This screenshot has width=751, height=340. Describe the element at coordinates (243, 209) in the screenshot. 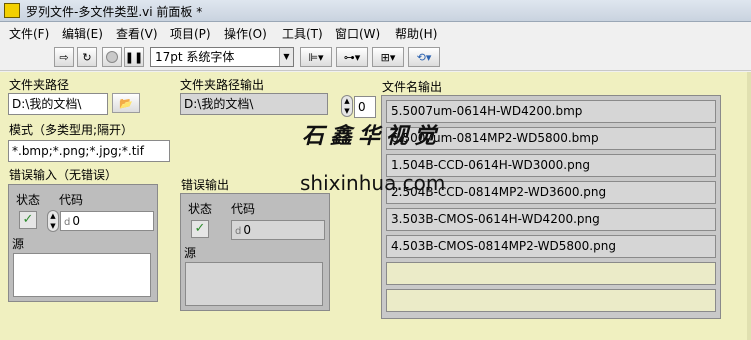

I see `error-out-code-label: 代码` at that location.